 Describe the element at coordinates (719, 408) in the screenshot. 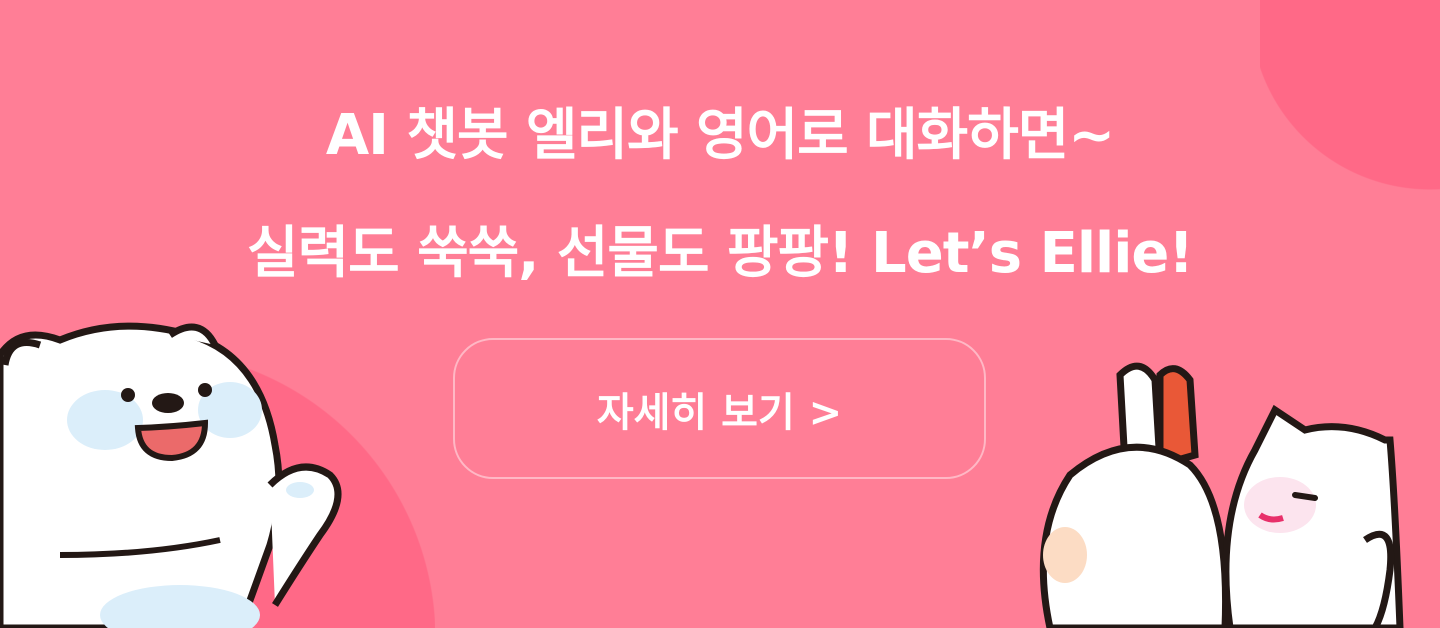

I see `view-details-button: 자세히 보기 >` at that location.